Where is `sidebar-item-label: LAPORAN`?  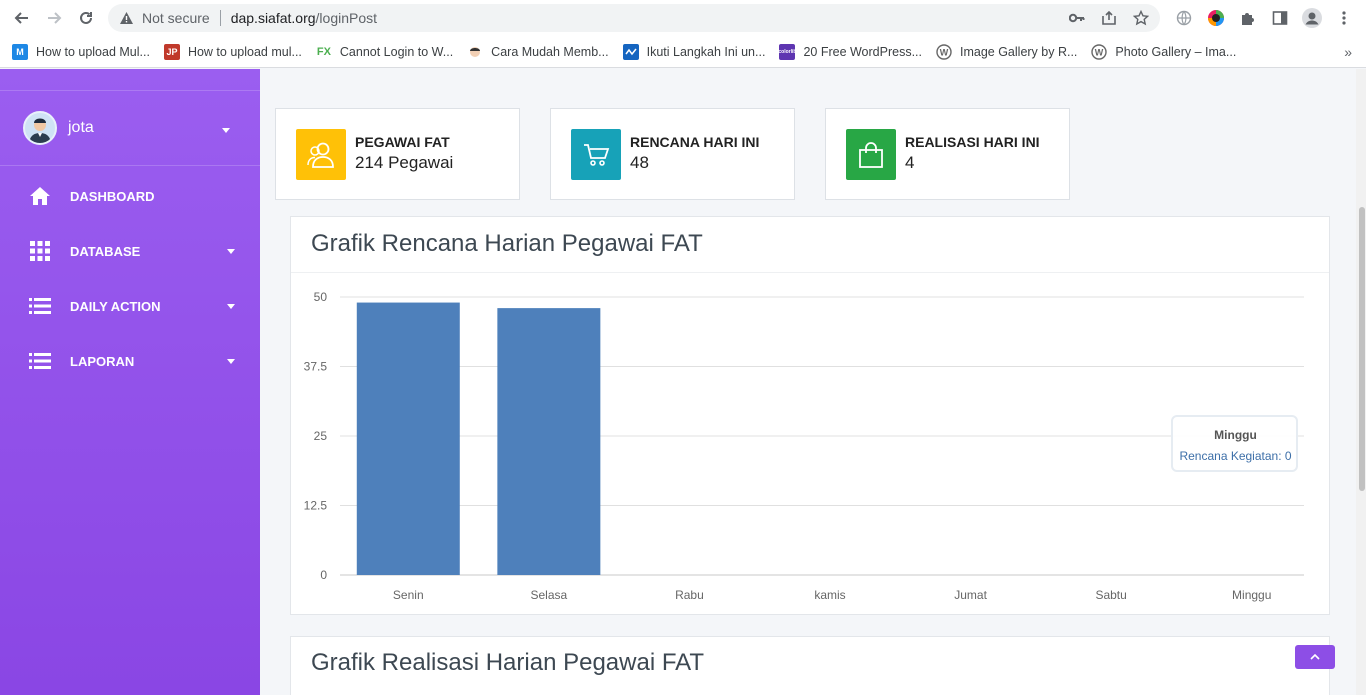 sidebar-item-label: LAPORAN is located at coordinates (102, 361).